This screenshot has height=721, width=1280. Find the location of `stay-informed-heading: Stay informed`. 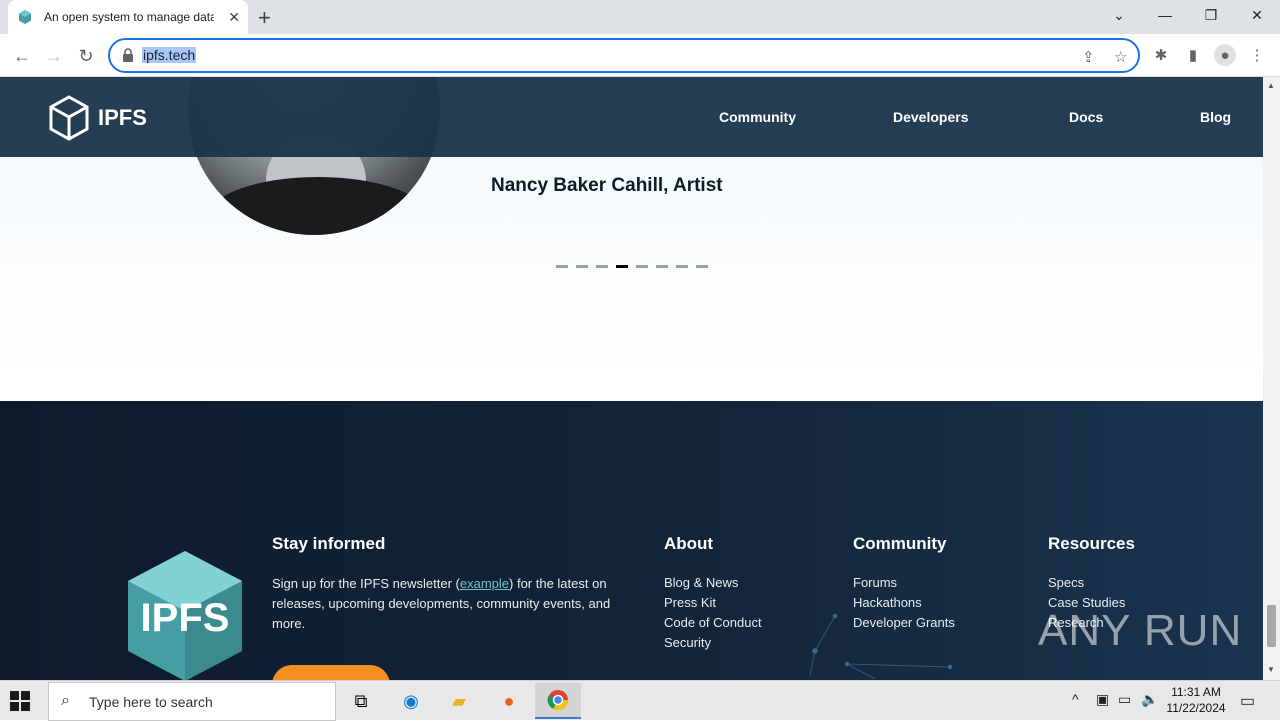

stay-informed-heading: Stay informed is located at coordinates (329, 543).